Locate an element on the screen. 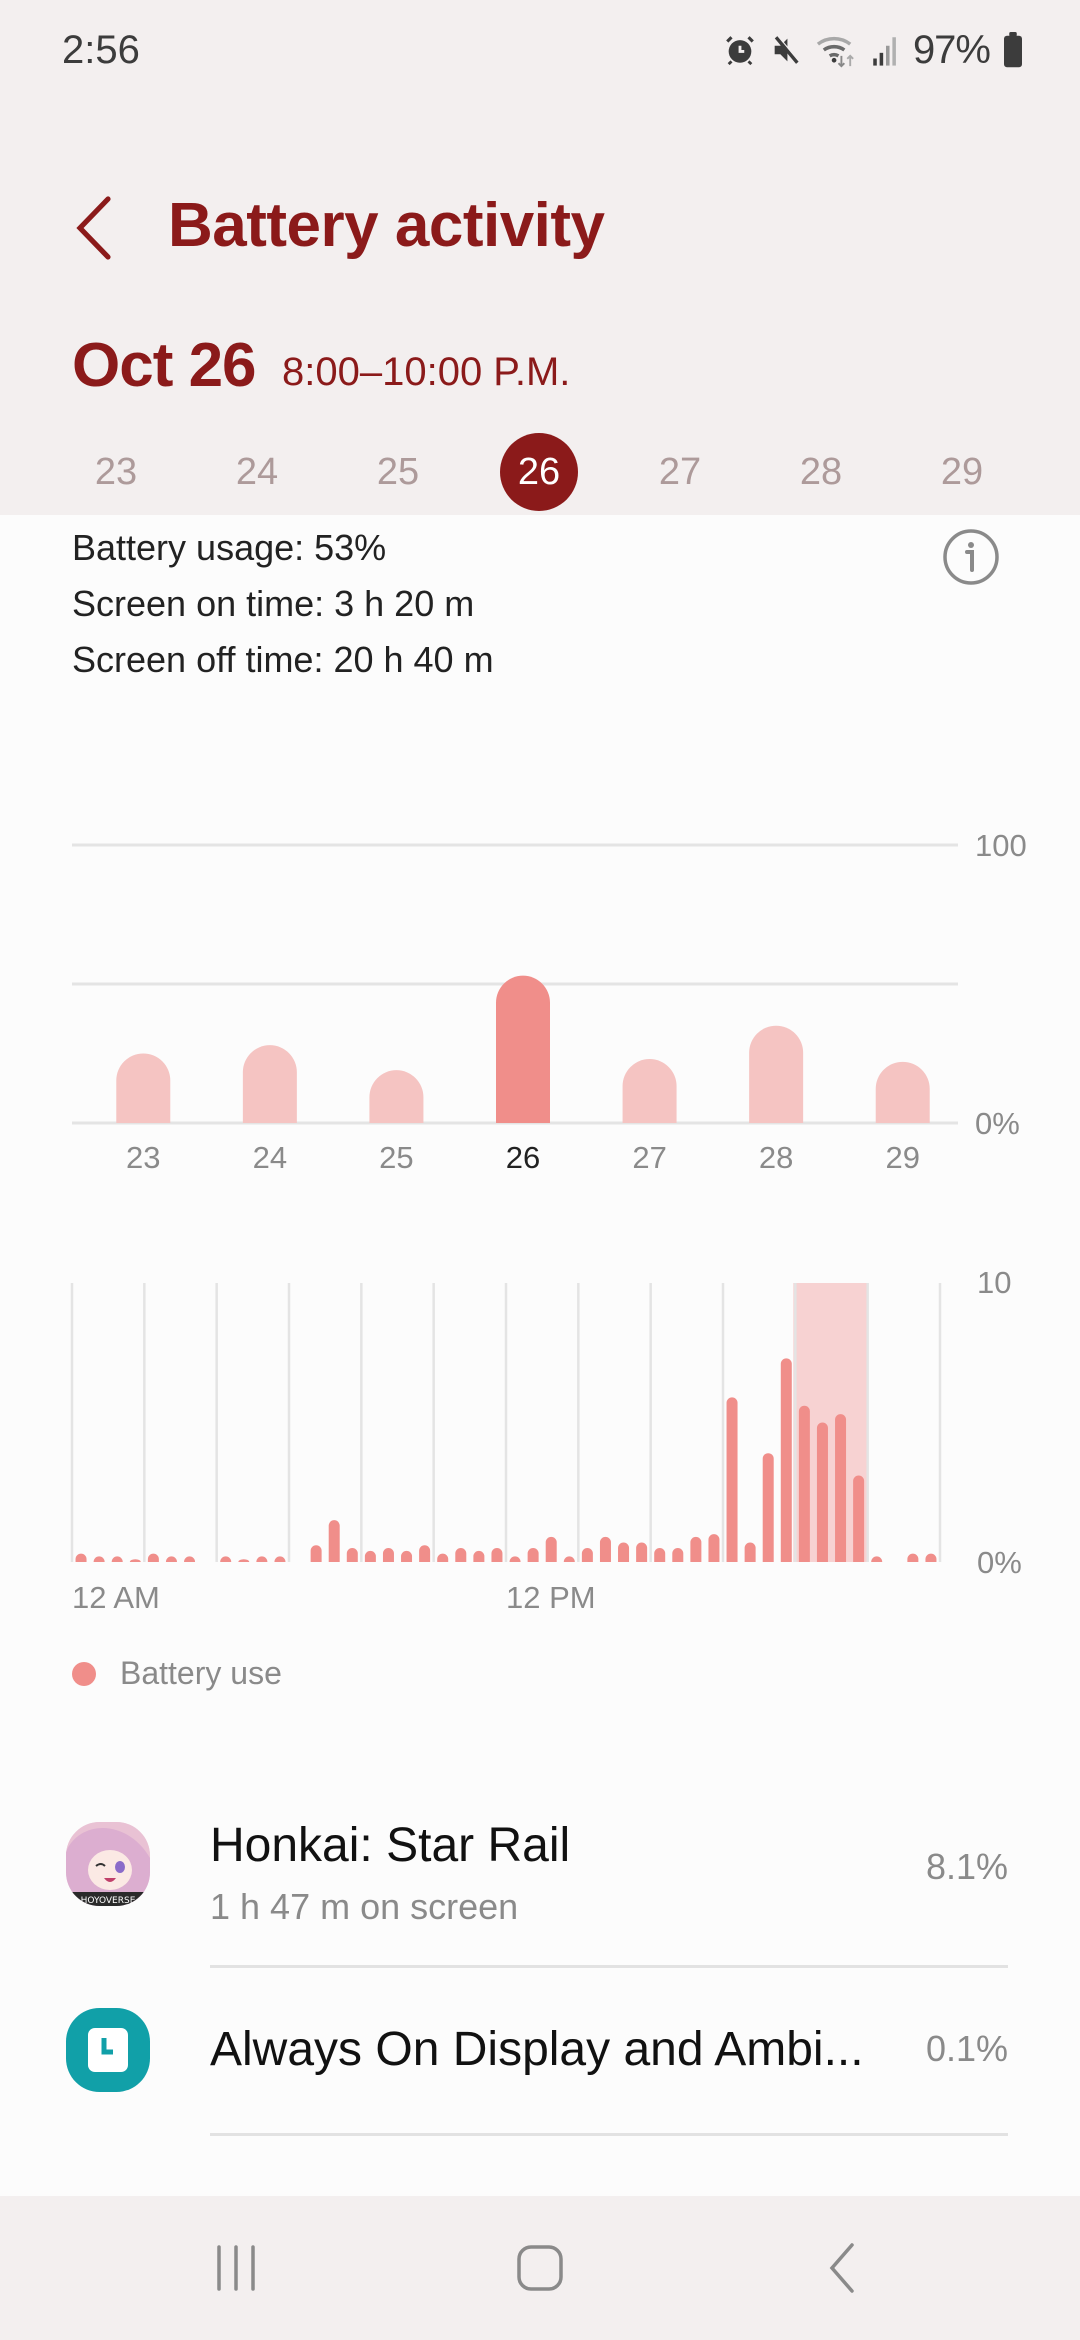  chart-legend: Battery use is located at coordinates (177, 1673).